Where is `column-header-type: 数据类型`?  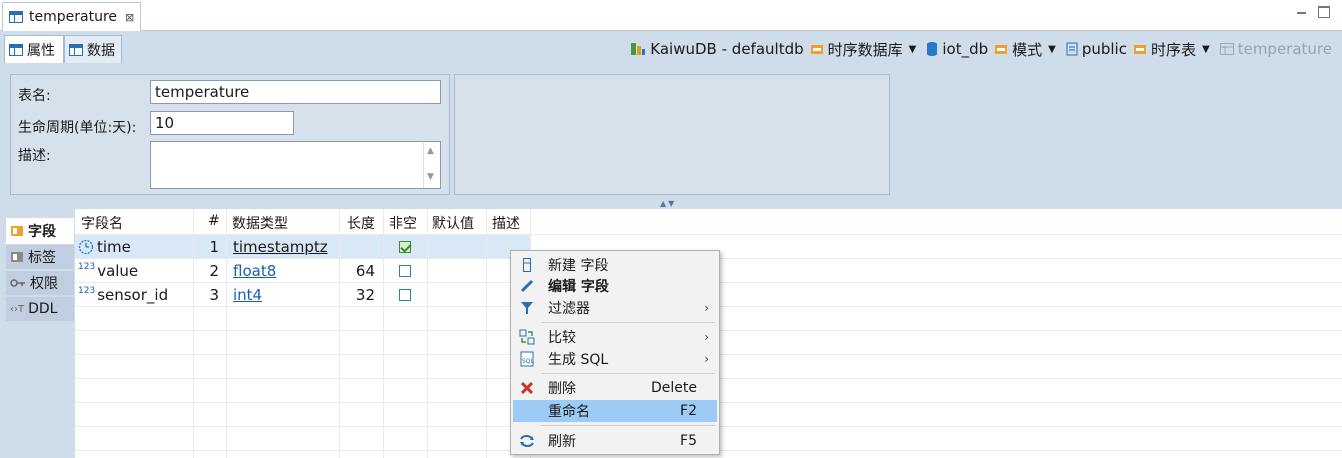
column-header-type: 数据类型 is located at coordinates (260, 223).